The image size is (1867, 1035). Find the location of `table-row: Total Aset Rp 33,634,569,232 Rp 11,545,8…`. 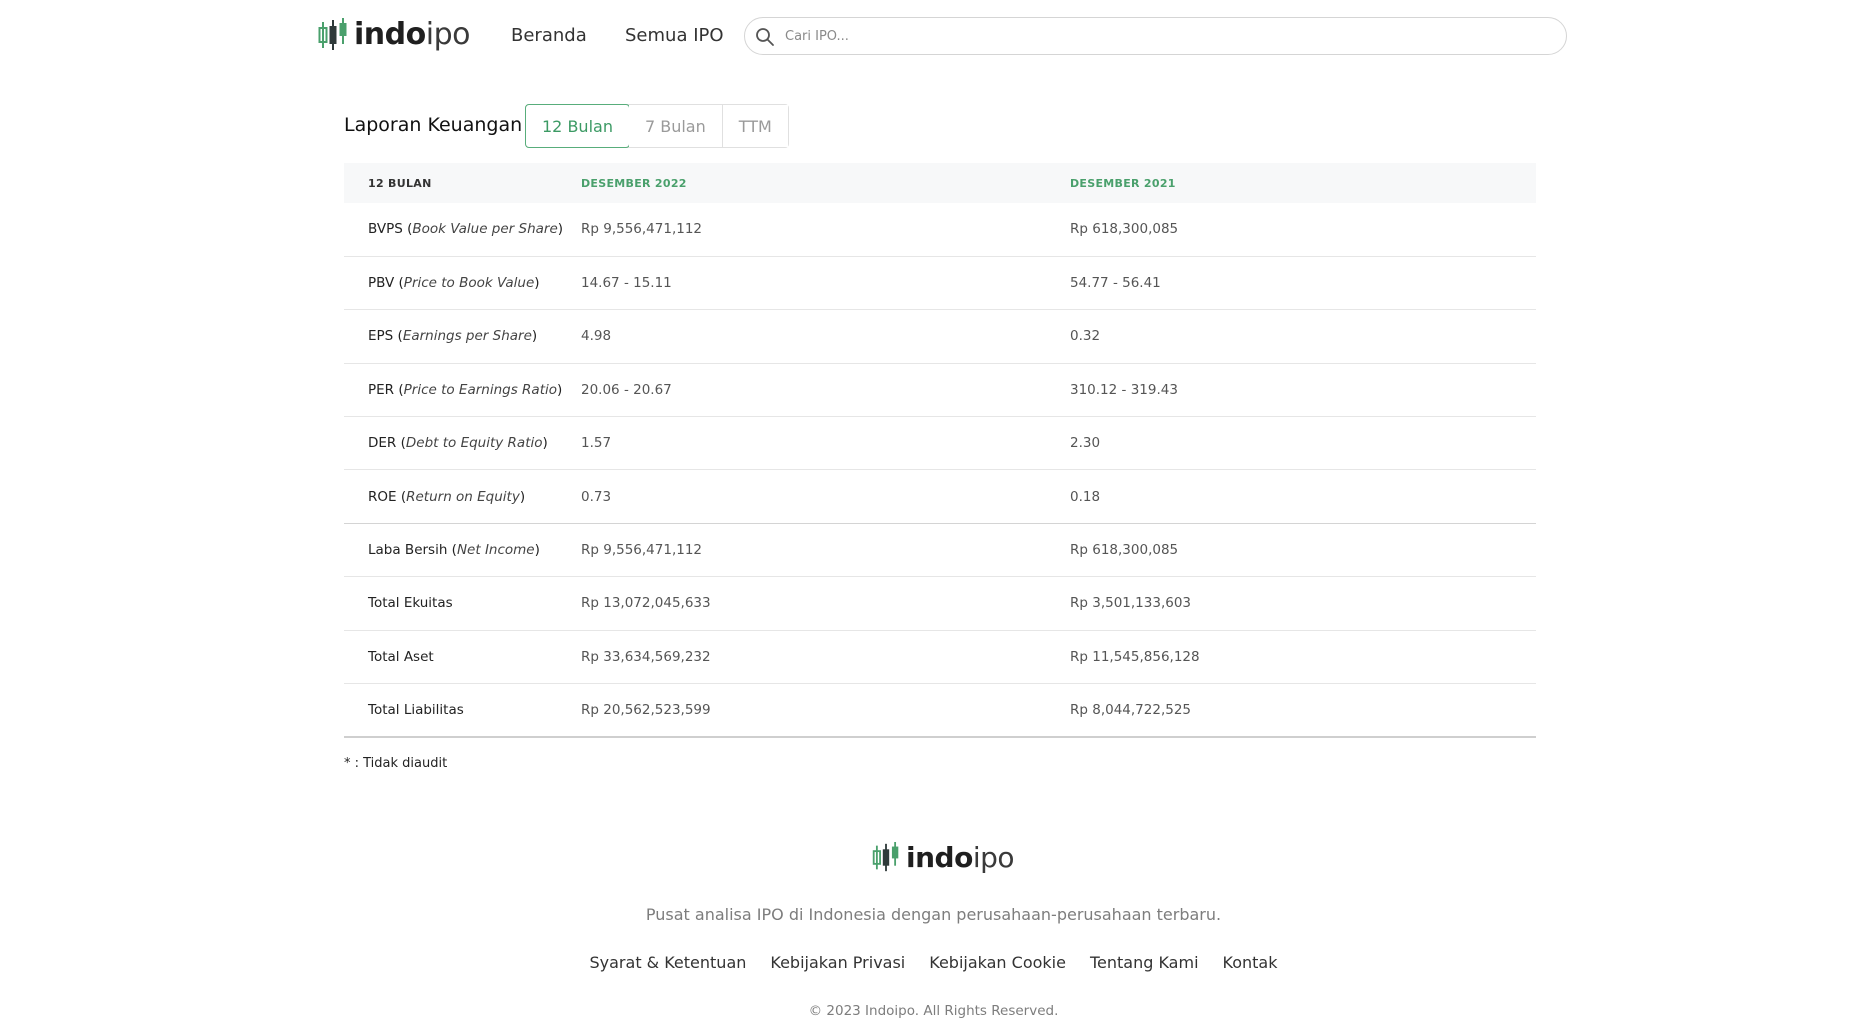

table-row: Total Aset Rp 33,634,569,232 Rp 11,545,8… is located at coordinates (940, 657).